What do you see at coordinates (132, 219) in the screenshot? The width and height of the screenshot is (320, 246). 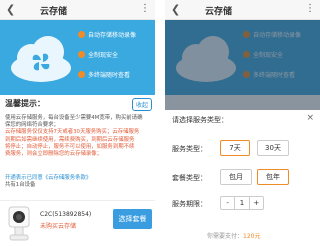 I see `select-plan-button: 选择套餐` at bounding box center [132, 219].